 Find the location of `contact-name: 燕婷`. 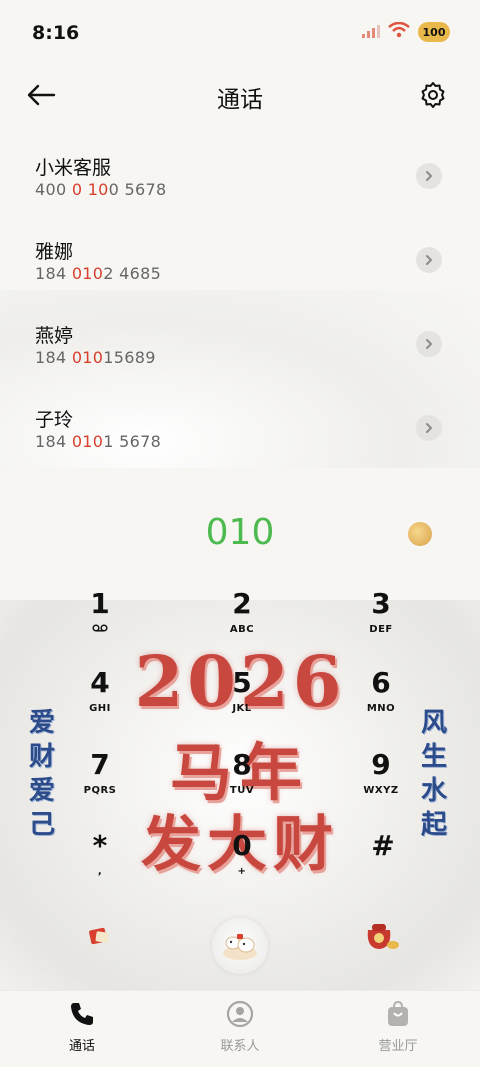

contact-name: 燕婷 is located at coordinates (54, 336).